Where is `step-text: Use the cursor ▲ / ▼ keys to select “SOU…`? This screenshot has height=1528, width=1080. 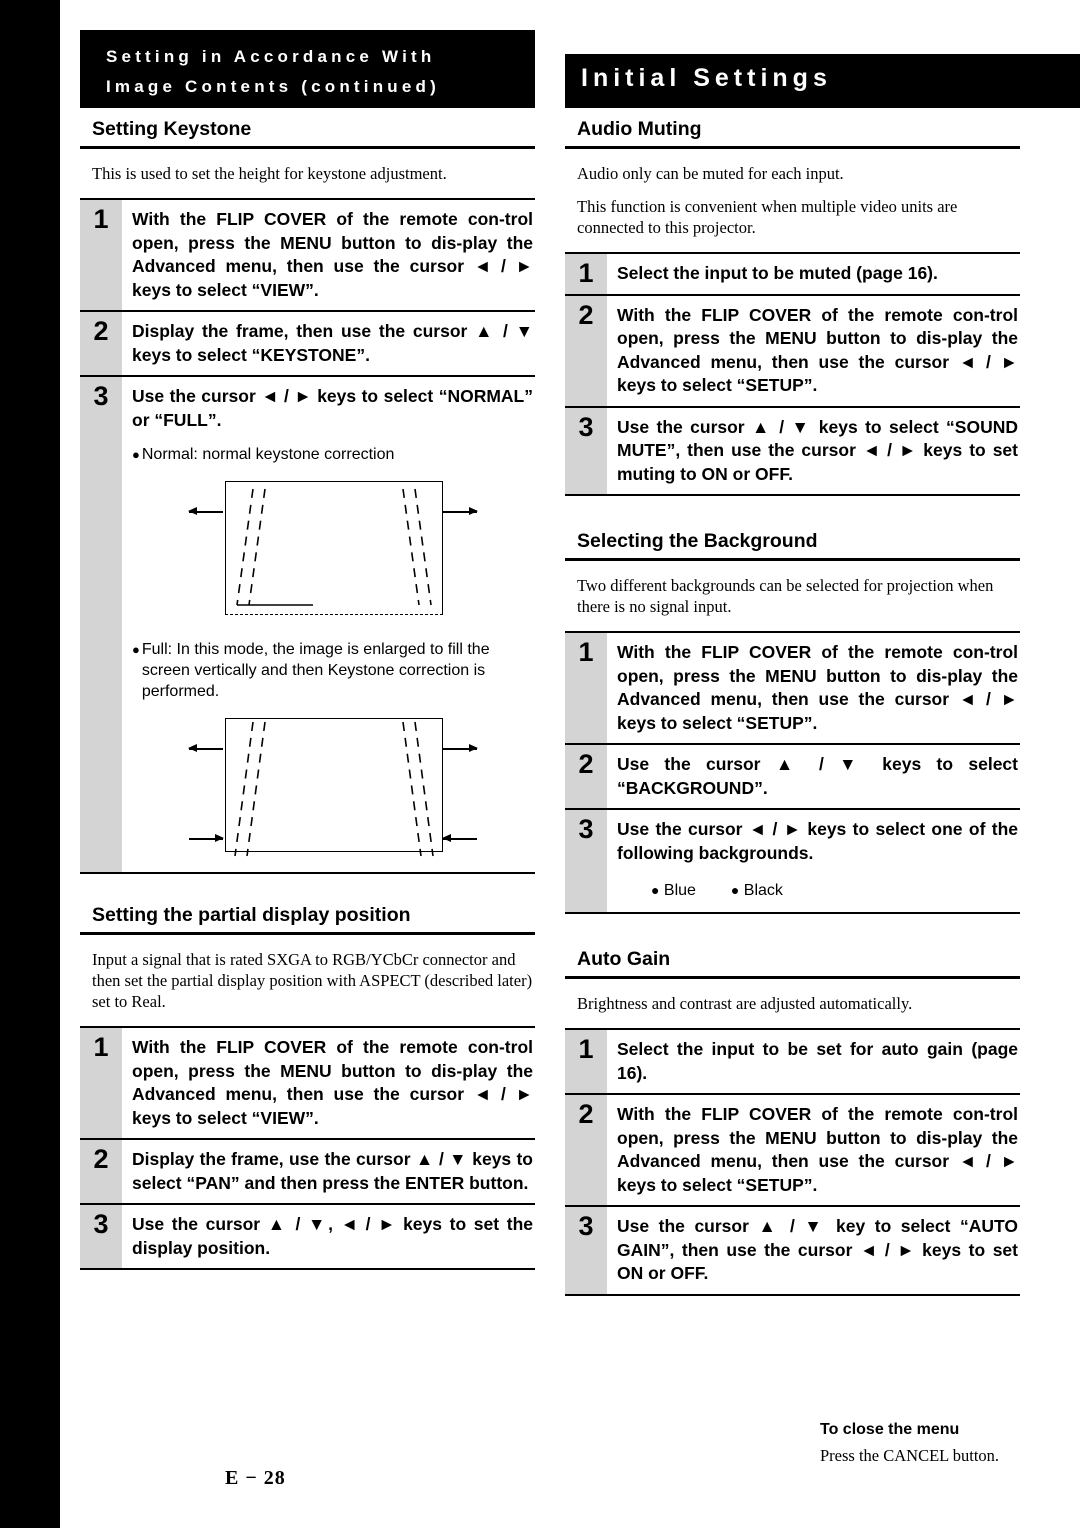
step-text: Use the cursor ▲ / ▼ keys to select “SOU… is located at coordinates (817, 450).